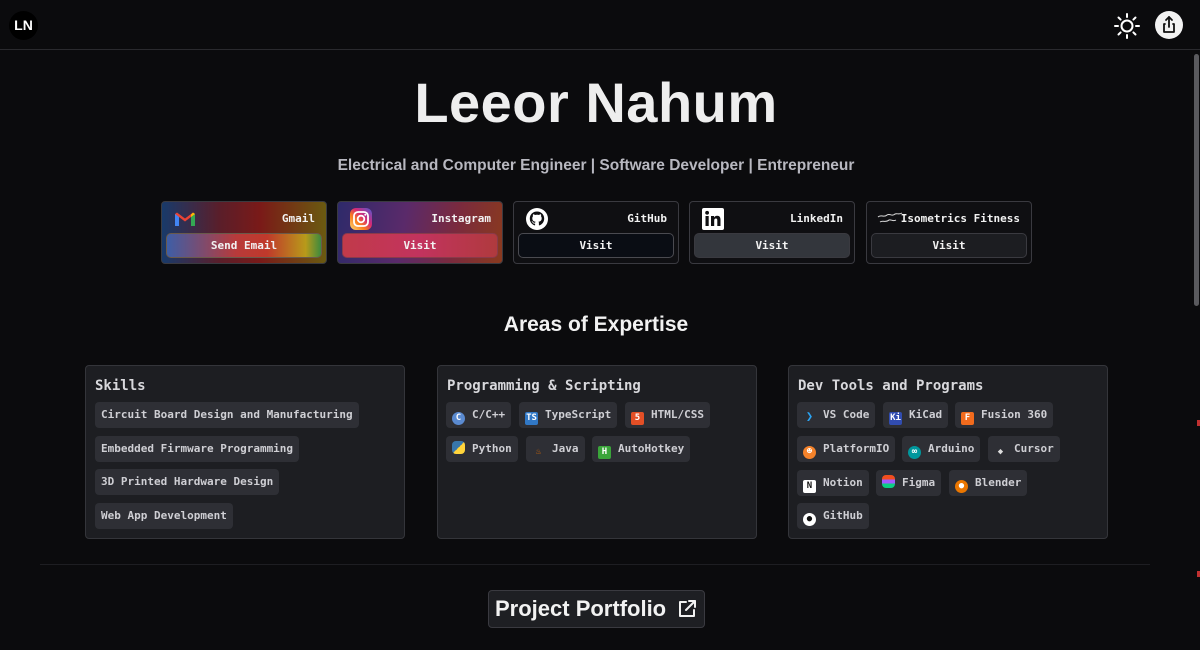 This screenshot has height=650, width=1200. I want to click on github-icon, so click(537, 219).